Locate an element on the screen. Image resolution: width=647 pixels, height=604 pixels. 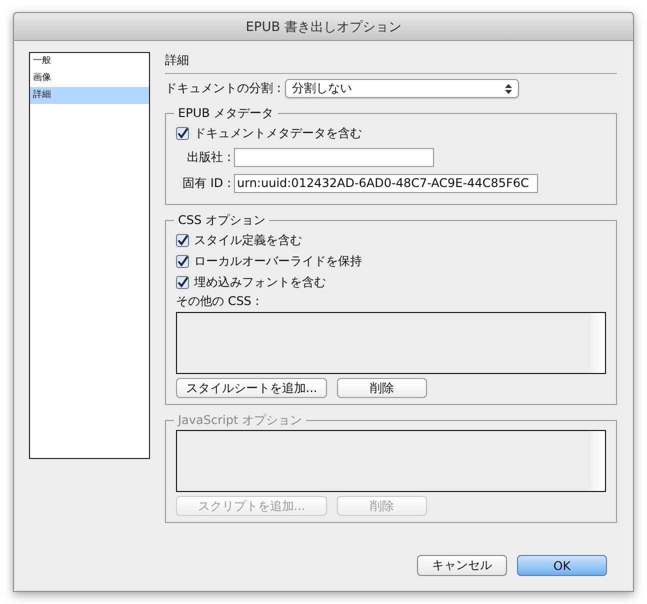
text-field is located at coordinates (334, 157).